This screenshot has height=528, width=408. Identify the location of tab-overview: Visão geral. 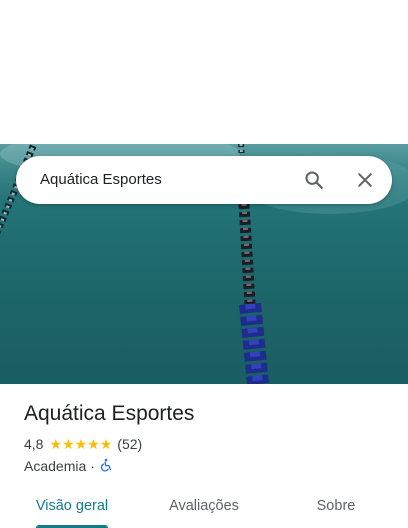
(72, 506).